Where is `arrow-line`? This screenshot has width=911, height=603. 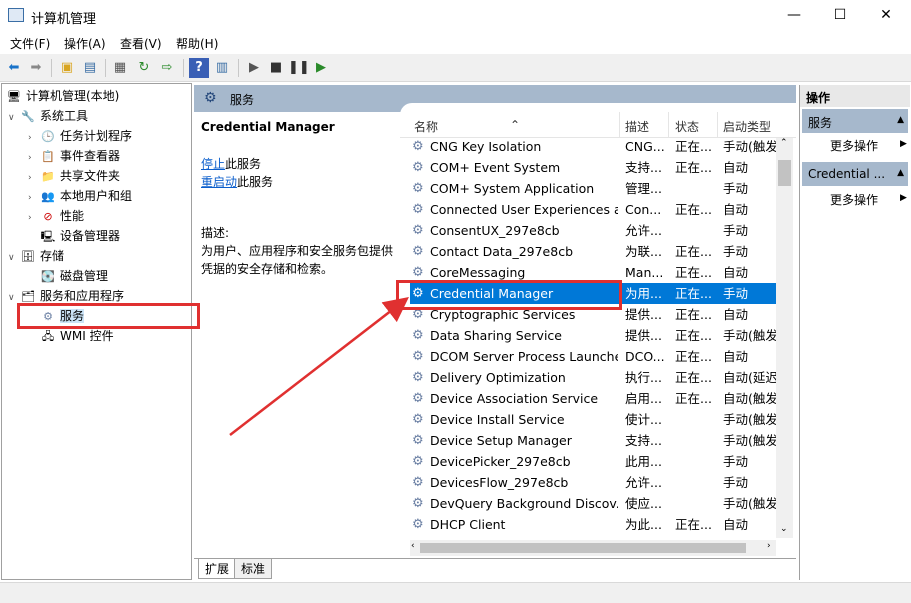 arrow-line is located at coordinates (317, 367).